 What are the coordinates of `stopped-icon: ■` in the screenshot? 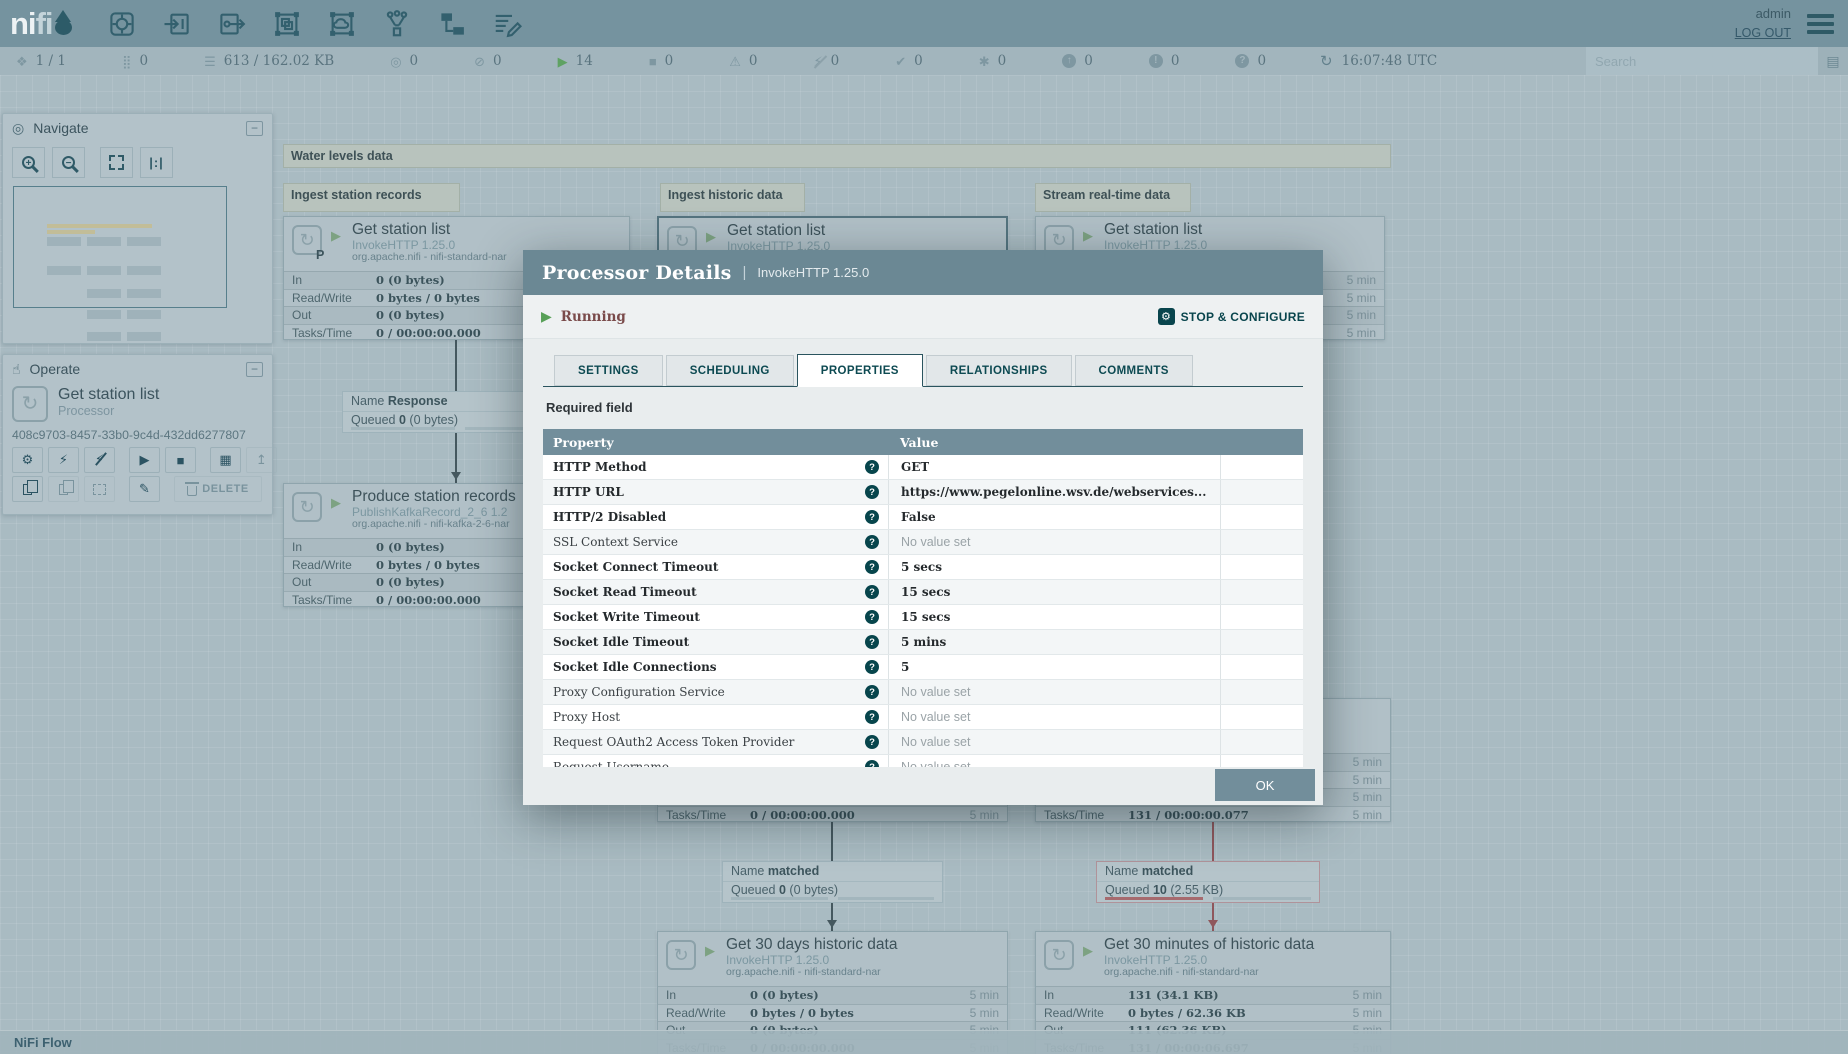 It's located at (652, 61).